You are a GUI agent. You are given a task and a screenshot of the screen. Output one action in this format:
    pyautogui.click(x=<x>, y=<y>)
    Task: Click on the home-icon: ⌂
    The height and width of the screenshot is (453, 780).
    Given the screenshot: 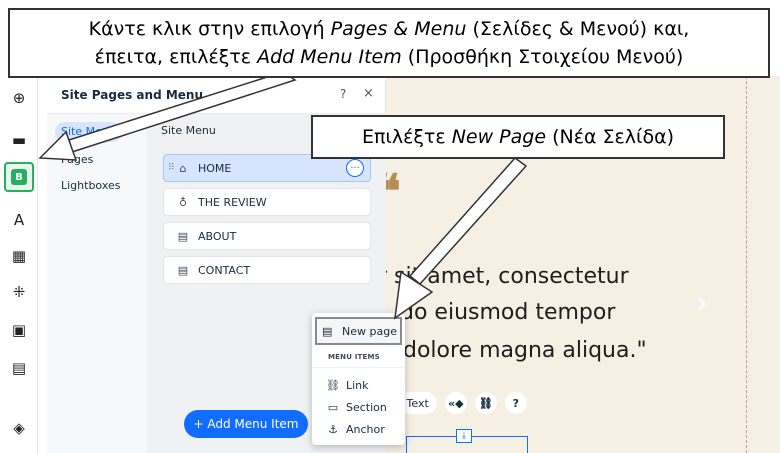 What is the action you would take?
    pyautogui.click(x=183, y=168)
    